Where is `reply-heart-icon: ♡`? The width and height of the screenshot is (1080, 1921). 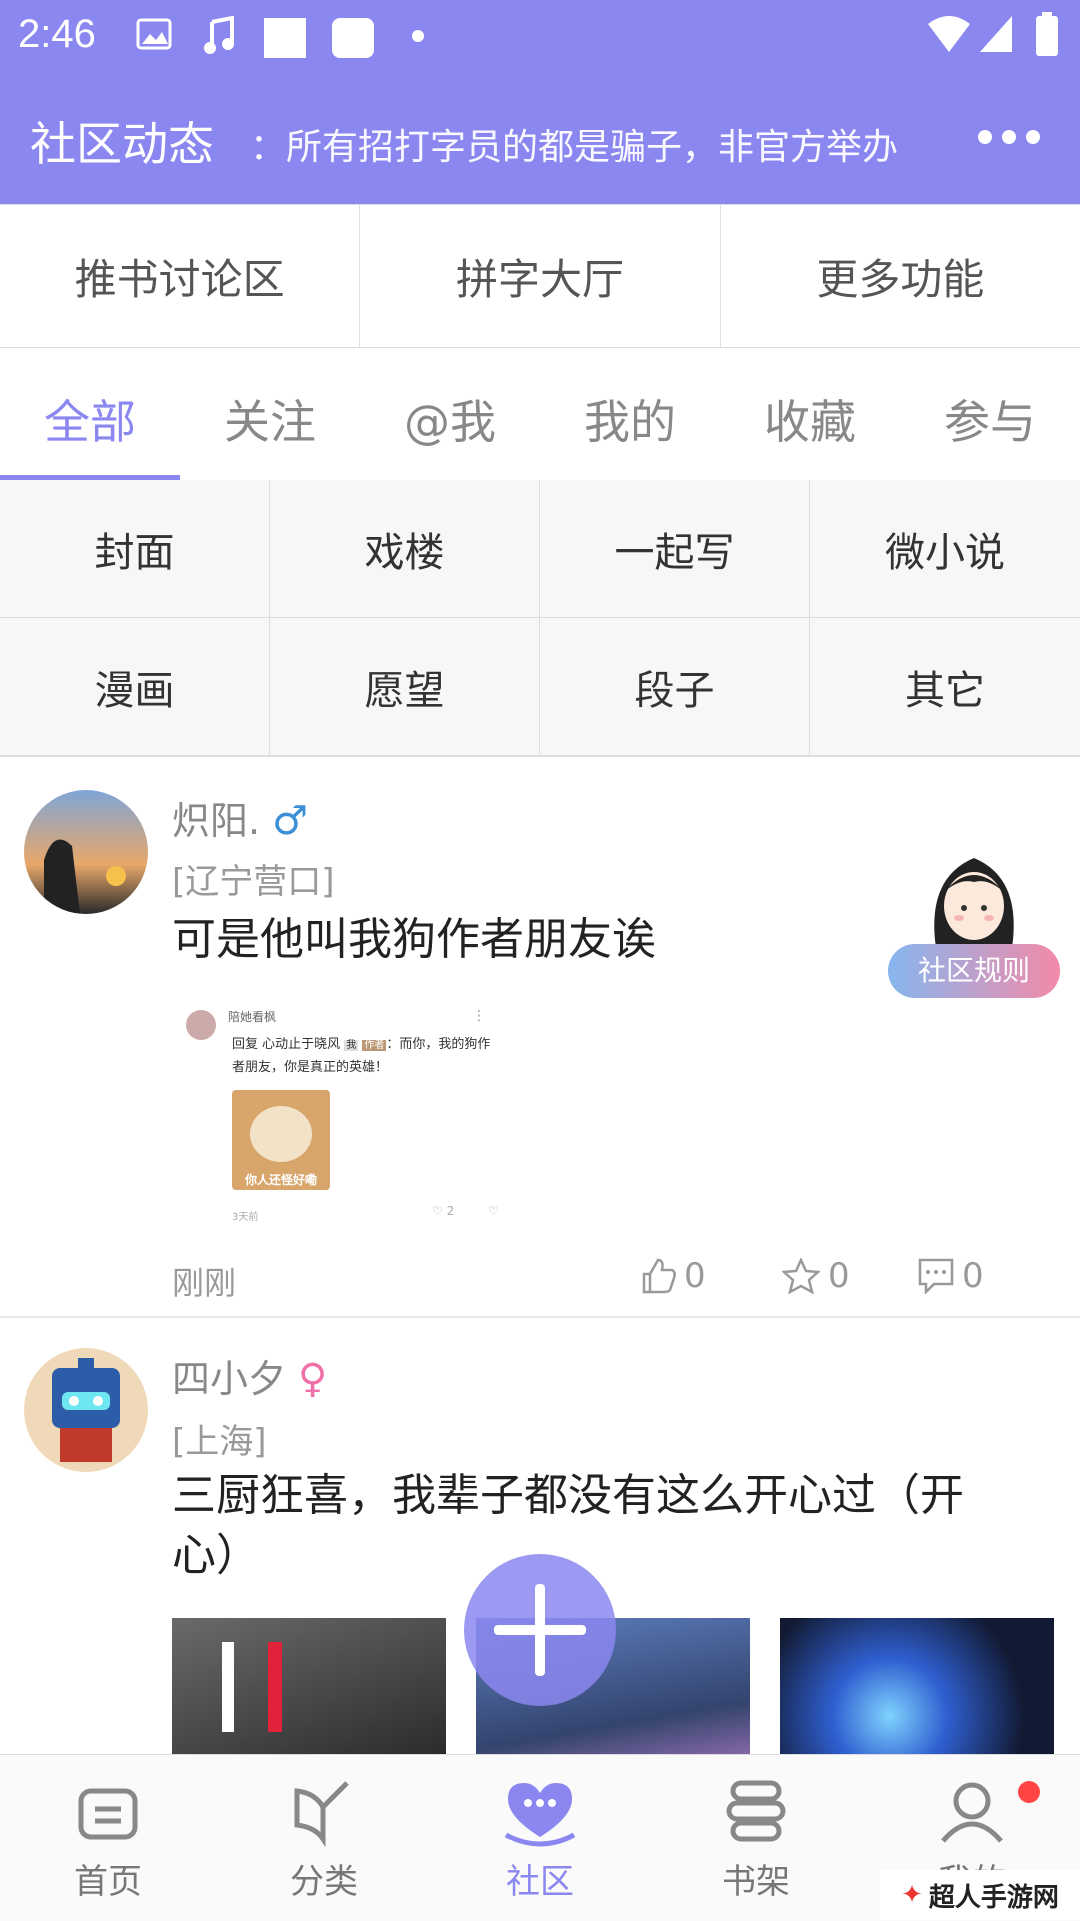
reply-heart-icon: ♡ is located at coordinates (437, 1211).